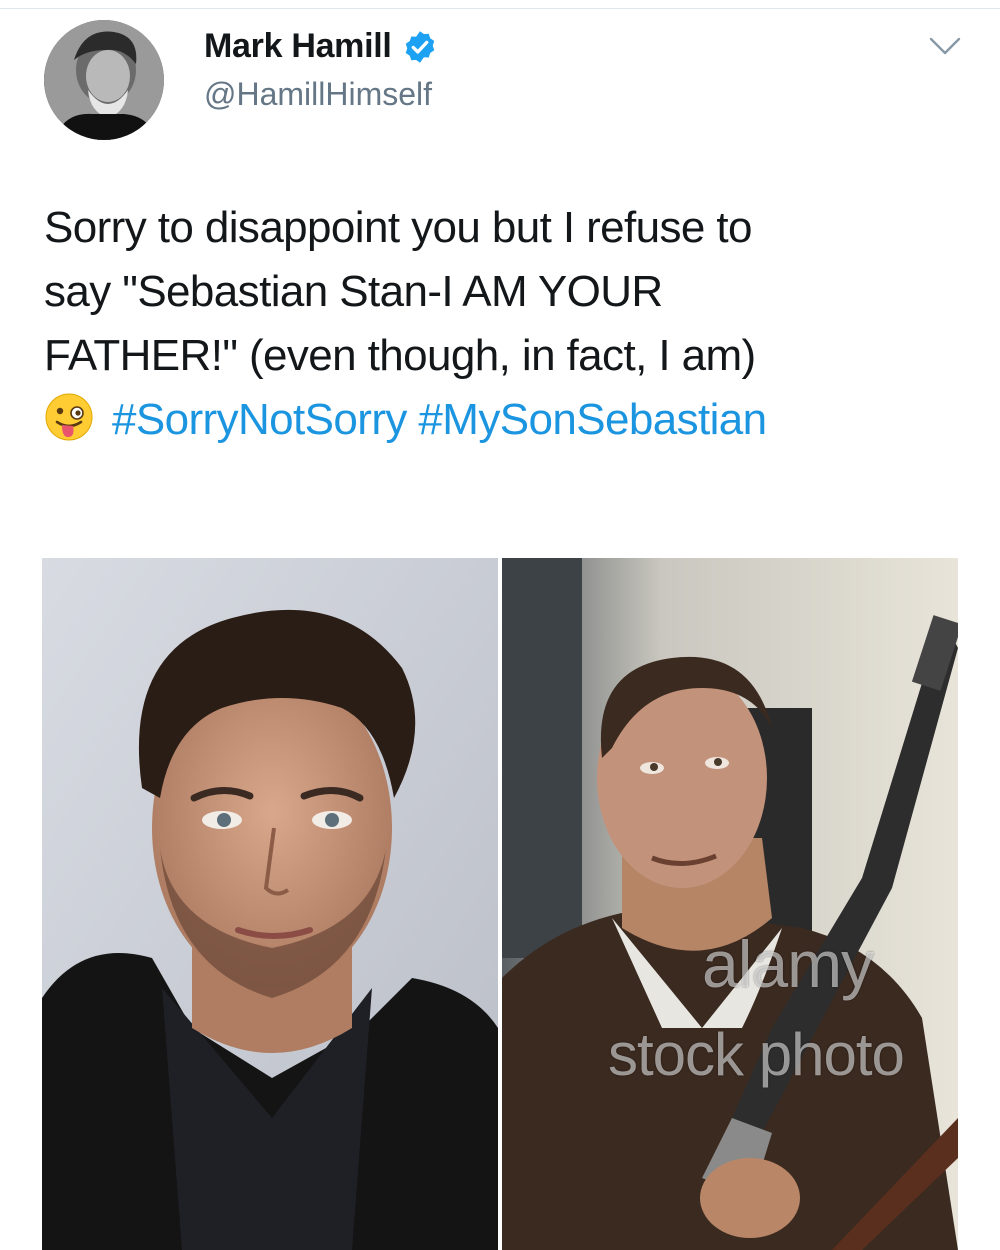 This screenshot has width=1000, height=1250. I want to click on avatar, so click(104, 80).